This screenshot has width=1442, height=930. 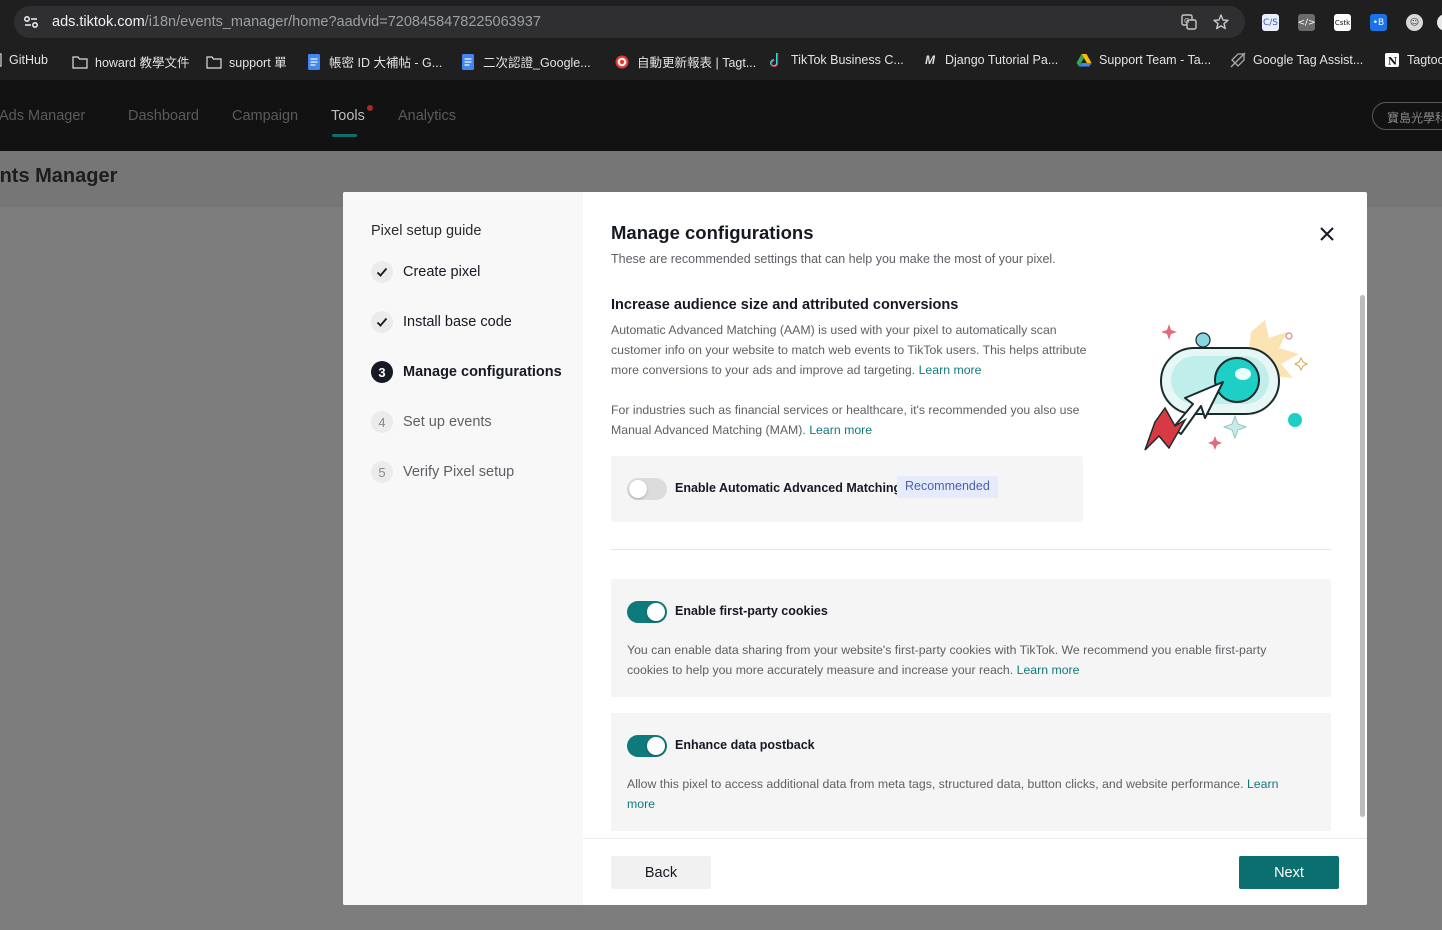 What do you see at coordinates (751, 611) in the screenshot?
I see `first-party-cookies-label: Enable first-party cookies` at bounding box center [751, 611].